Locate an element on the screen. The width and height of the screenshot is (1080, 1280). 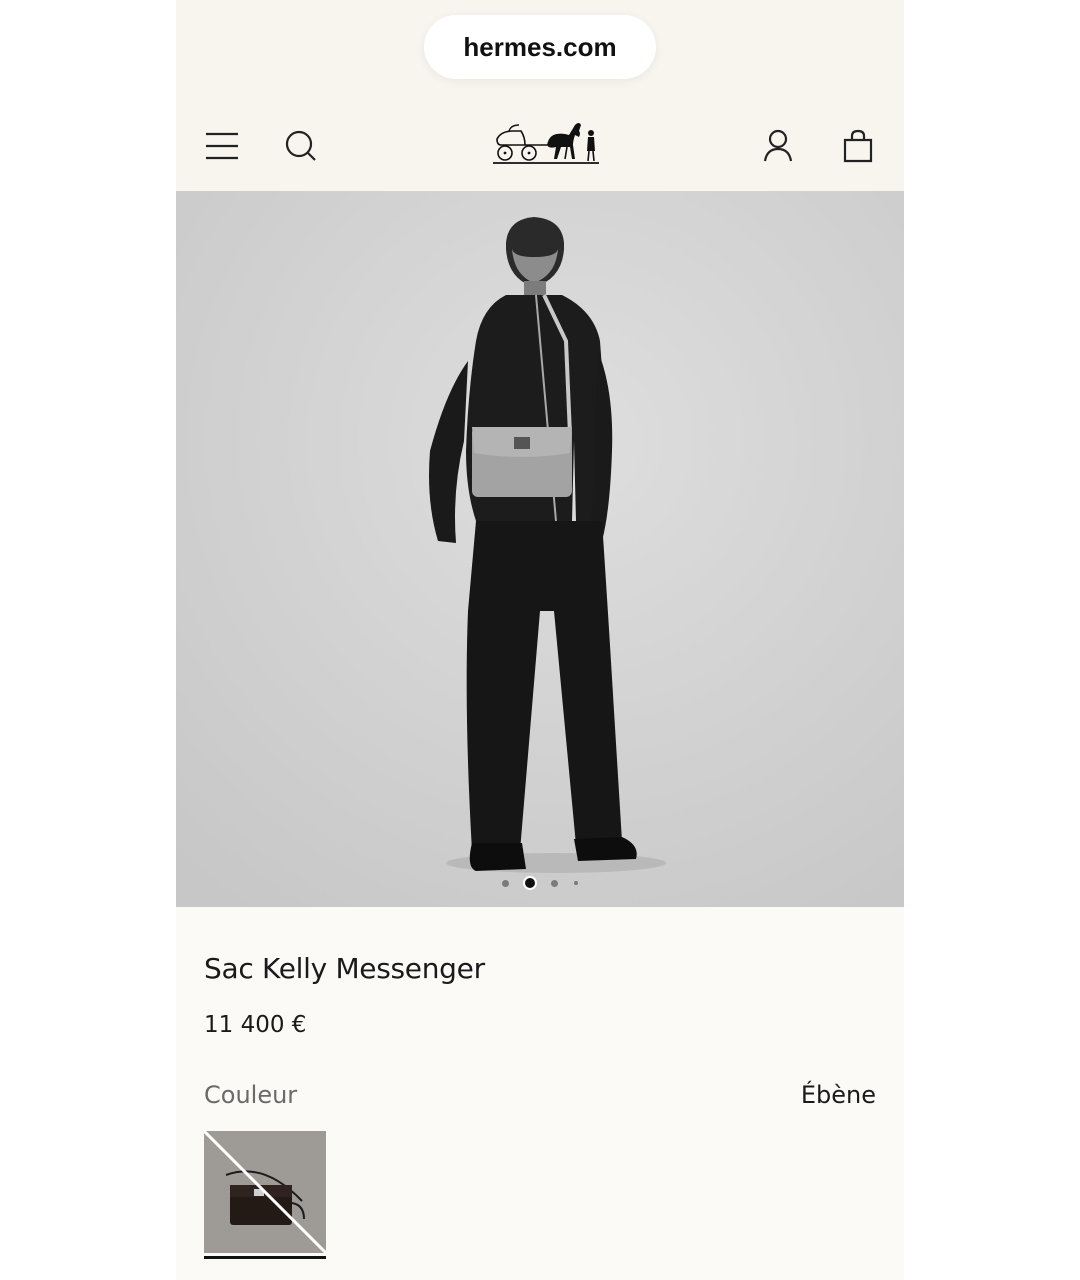
top-bar: hermes.com is located at coordinates (540, 95).